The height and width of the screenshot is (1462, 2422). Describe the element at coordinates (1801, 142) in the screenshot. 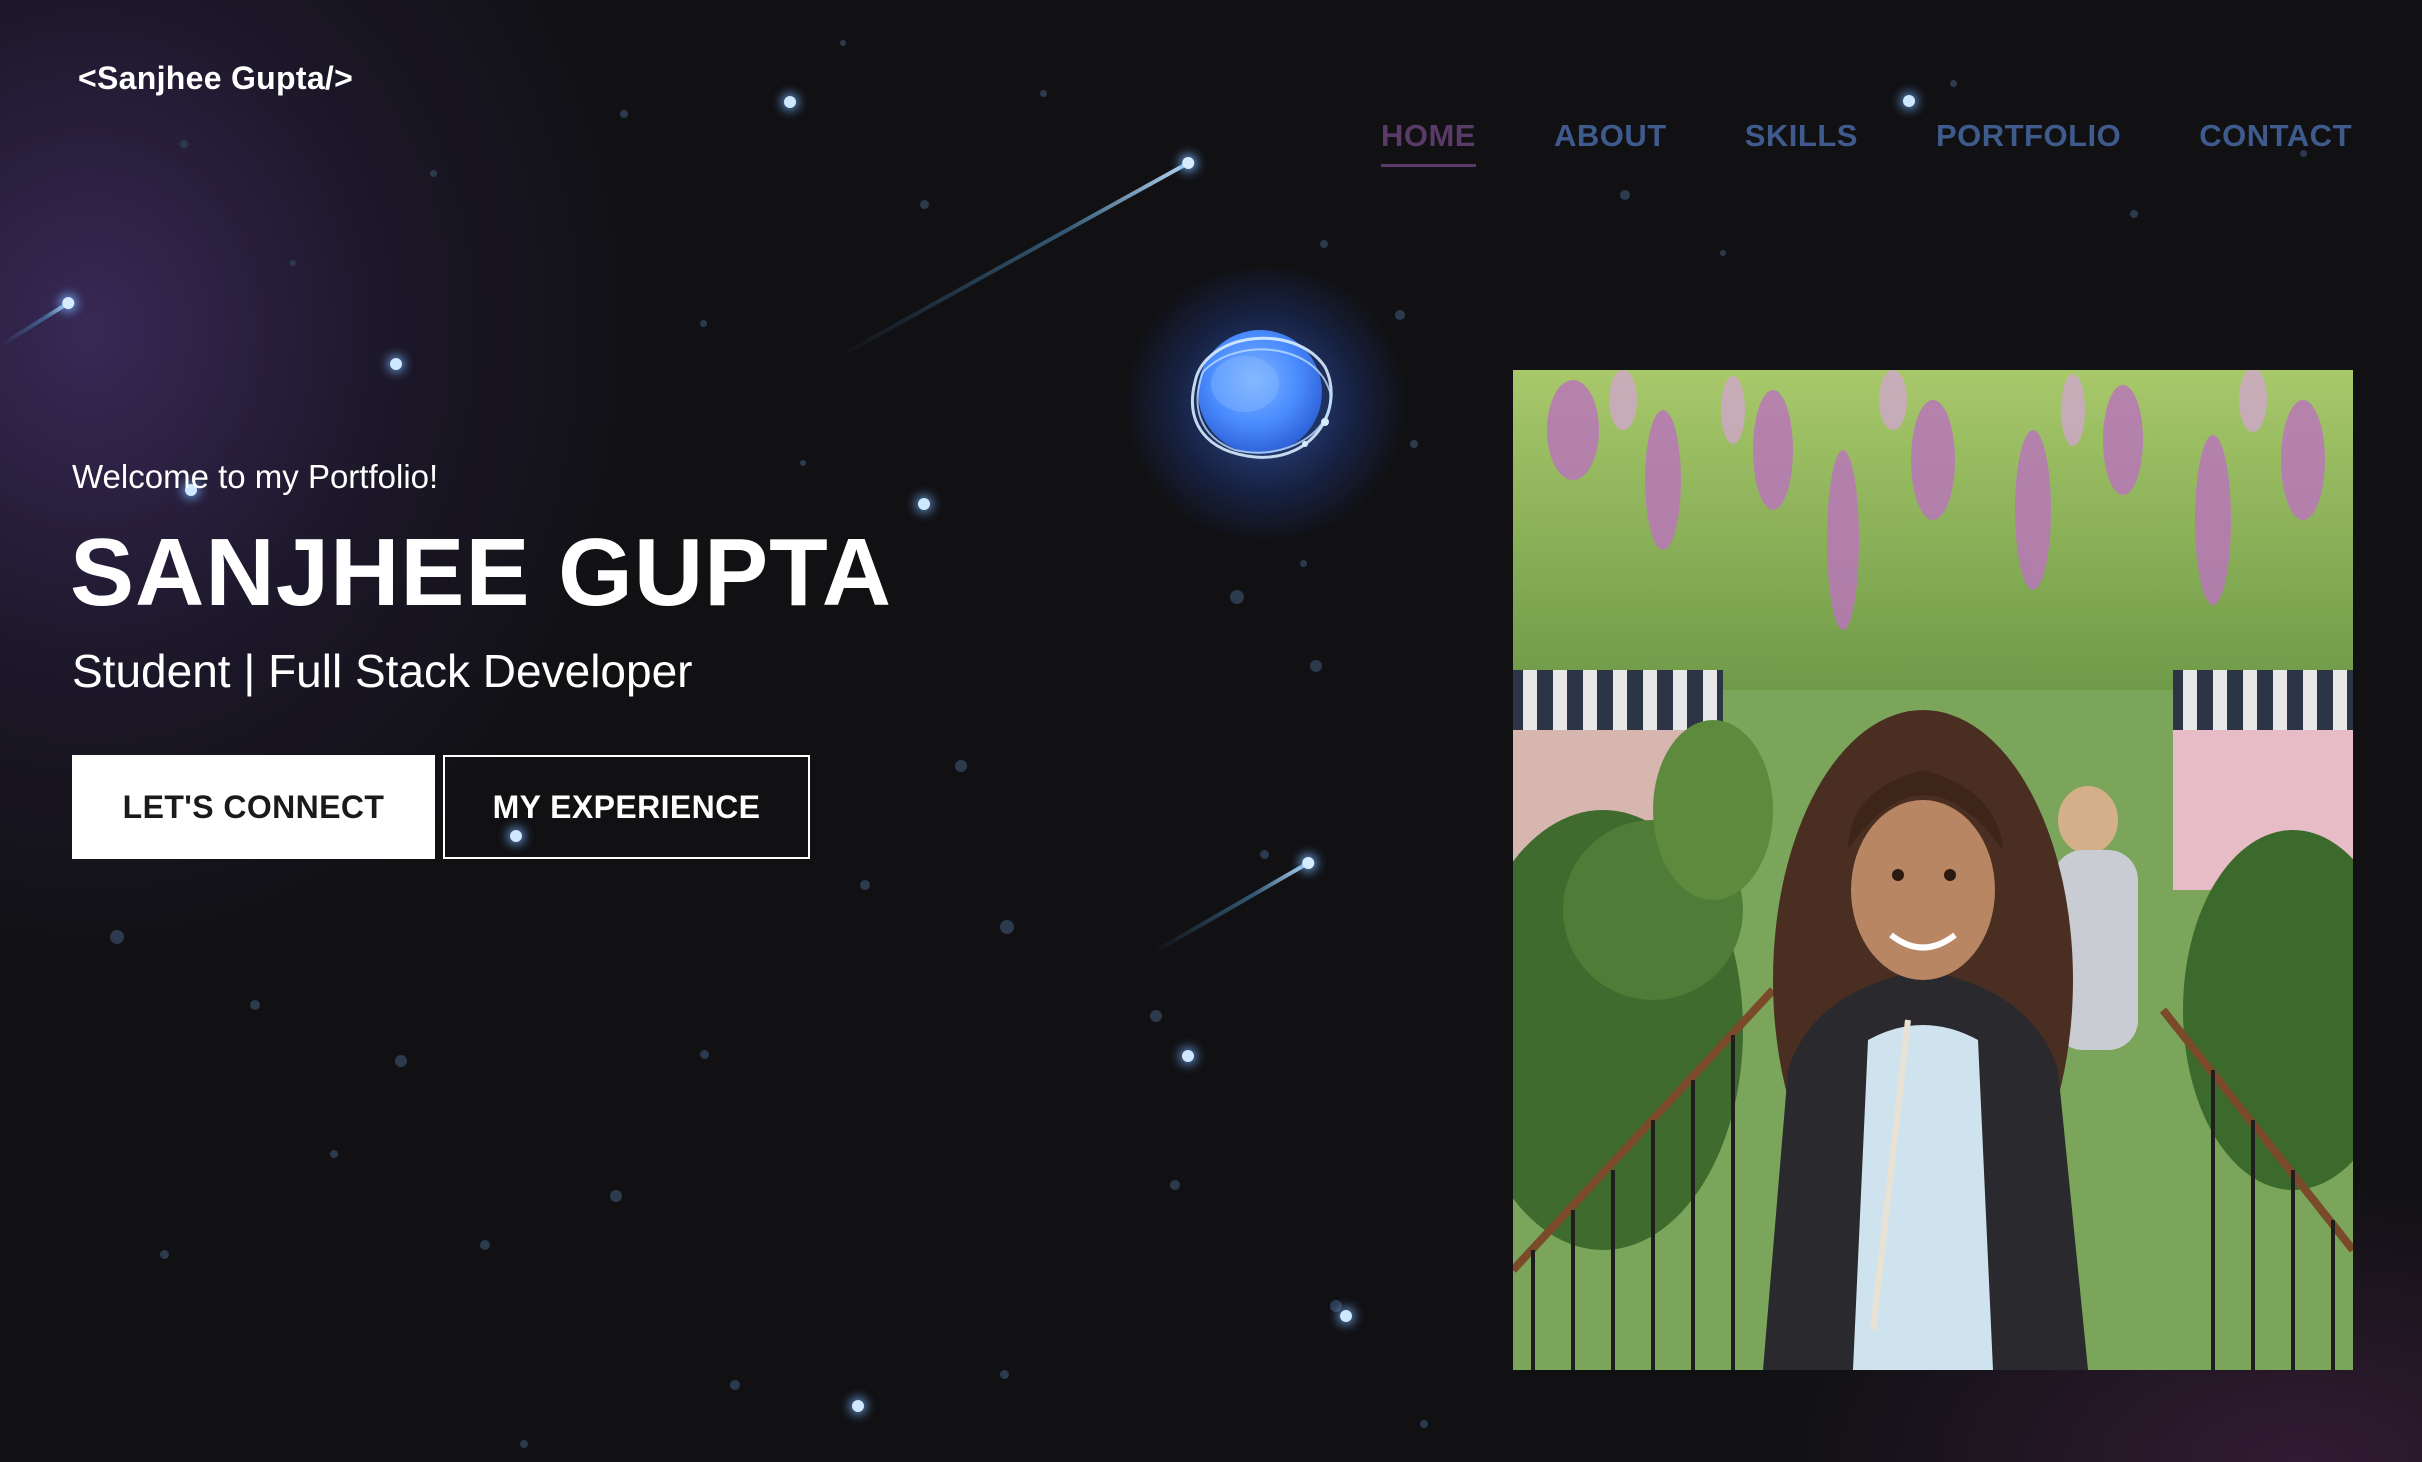

I see `nav-item-skills: SKILLS` at that location.